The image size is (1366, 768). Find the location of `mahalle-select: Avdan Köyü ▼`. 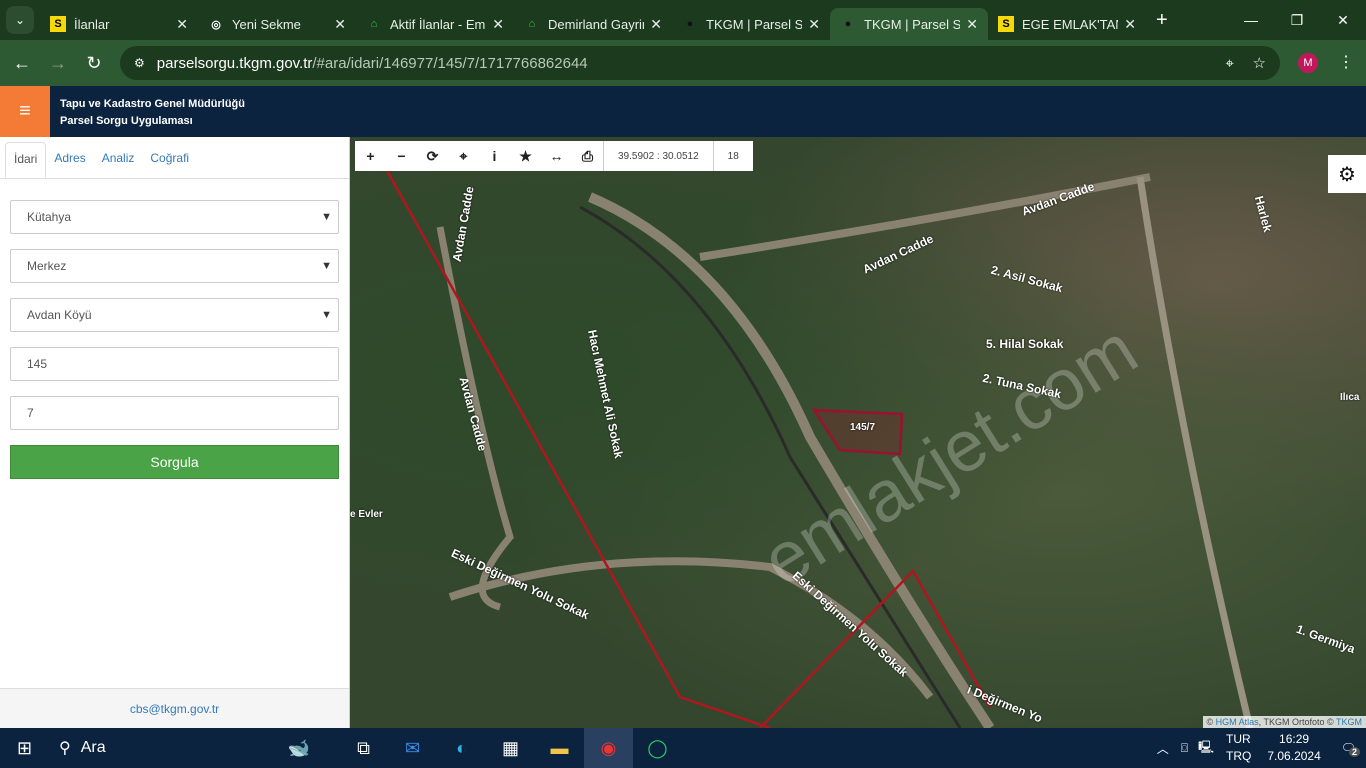

mahalle-select: Avdan Köyü ▼ is located at coordinates (174, 315).